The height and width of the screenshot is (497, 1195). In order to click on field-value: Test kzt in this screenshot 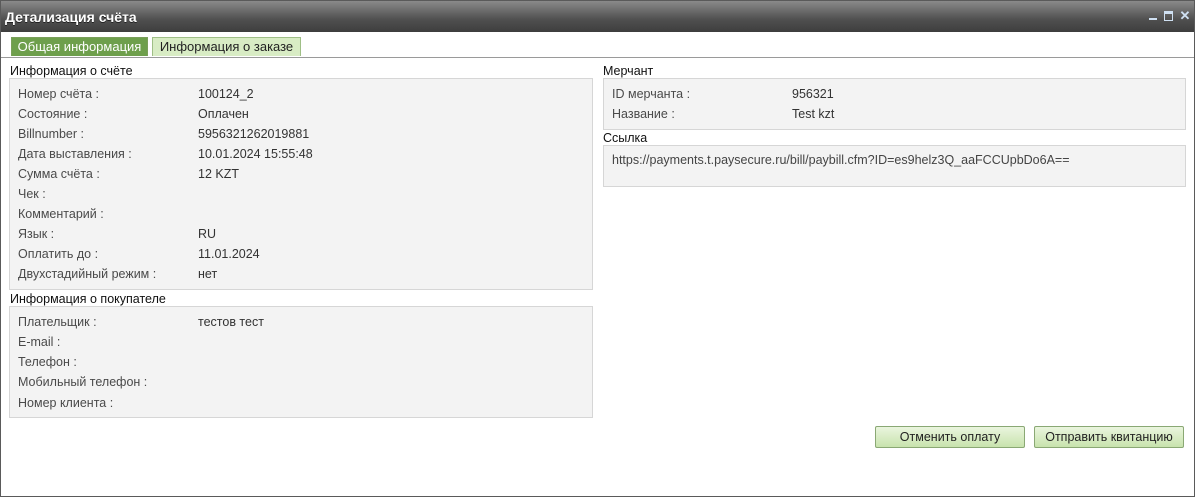, I will do `click(813, 114)`.